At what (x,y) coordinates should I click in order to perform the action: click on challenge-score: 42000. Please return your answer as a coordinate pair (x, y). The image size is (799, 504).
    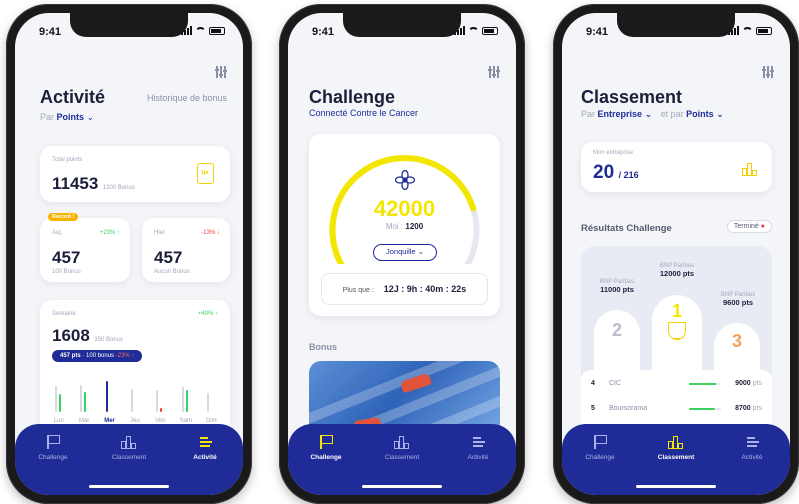
    Looking at the image, I should click on (404, 208).